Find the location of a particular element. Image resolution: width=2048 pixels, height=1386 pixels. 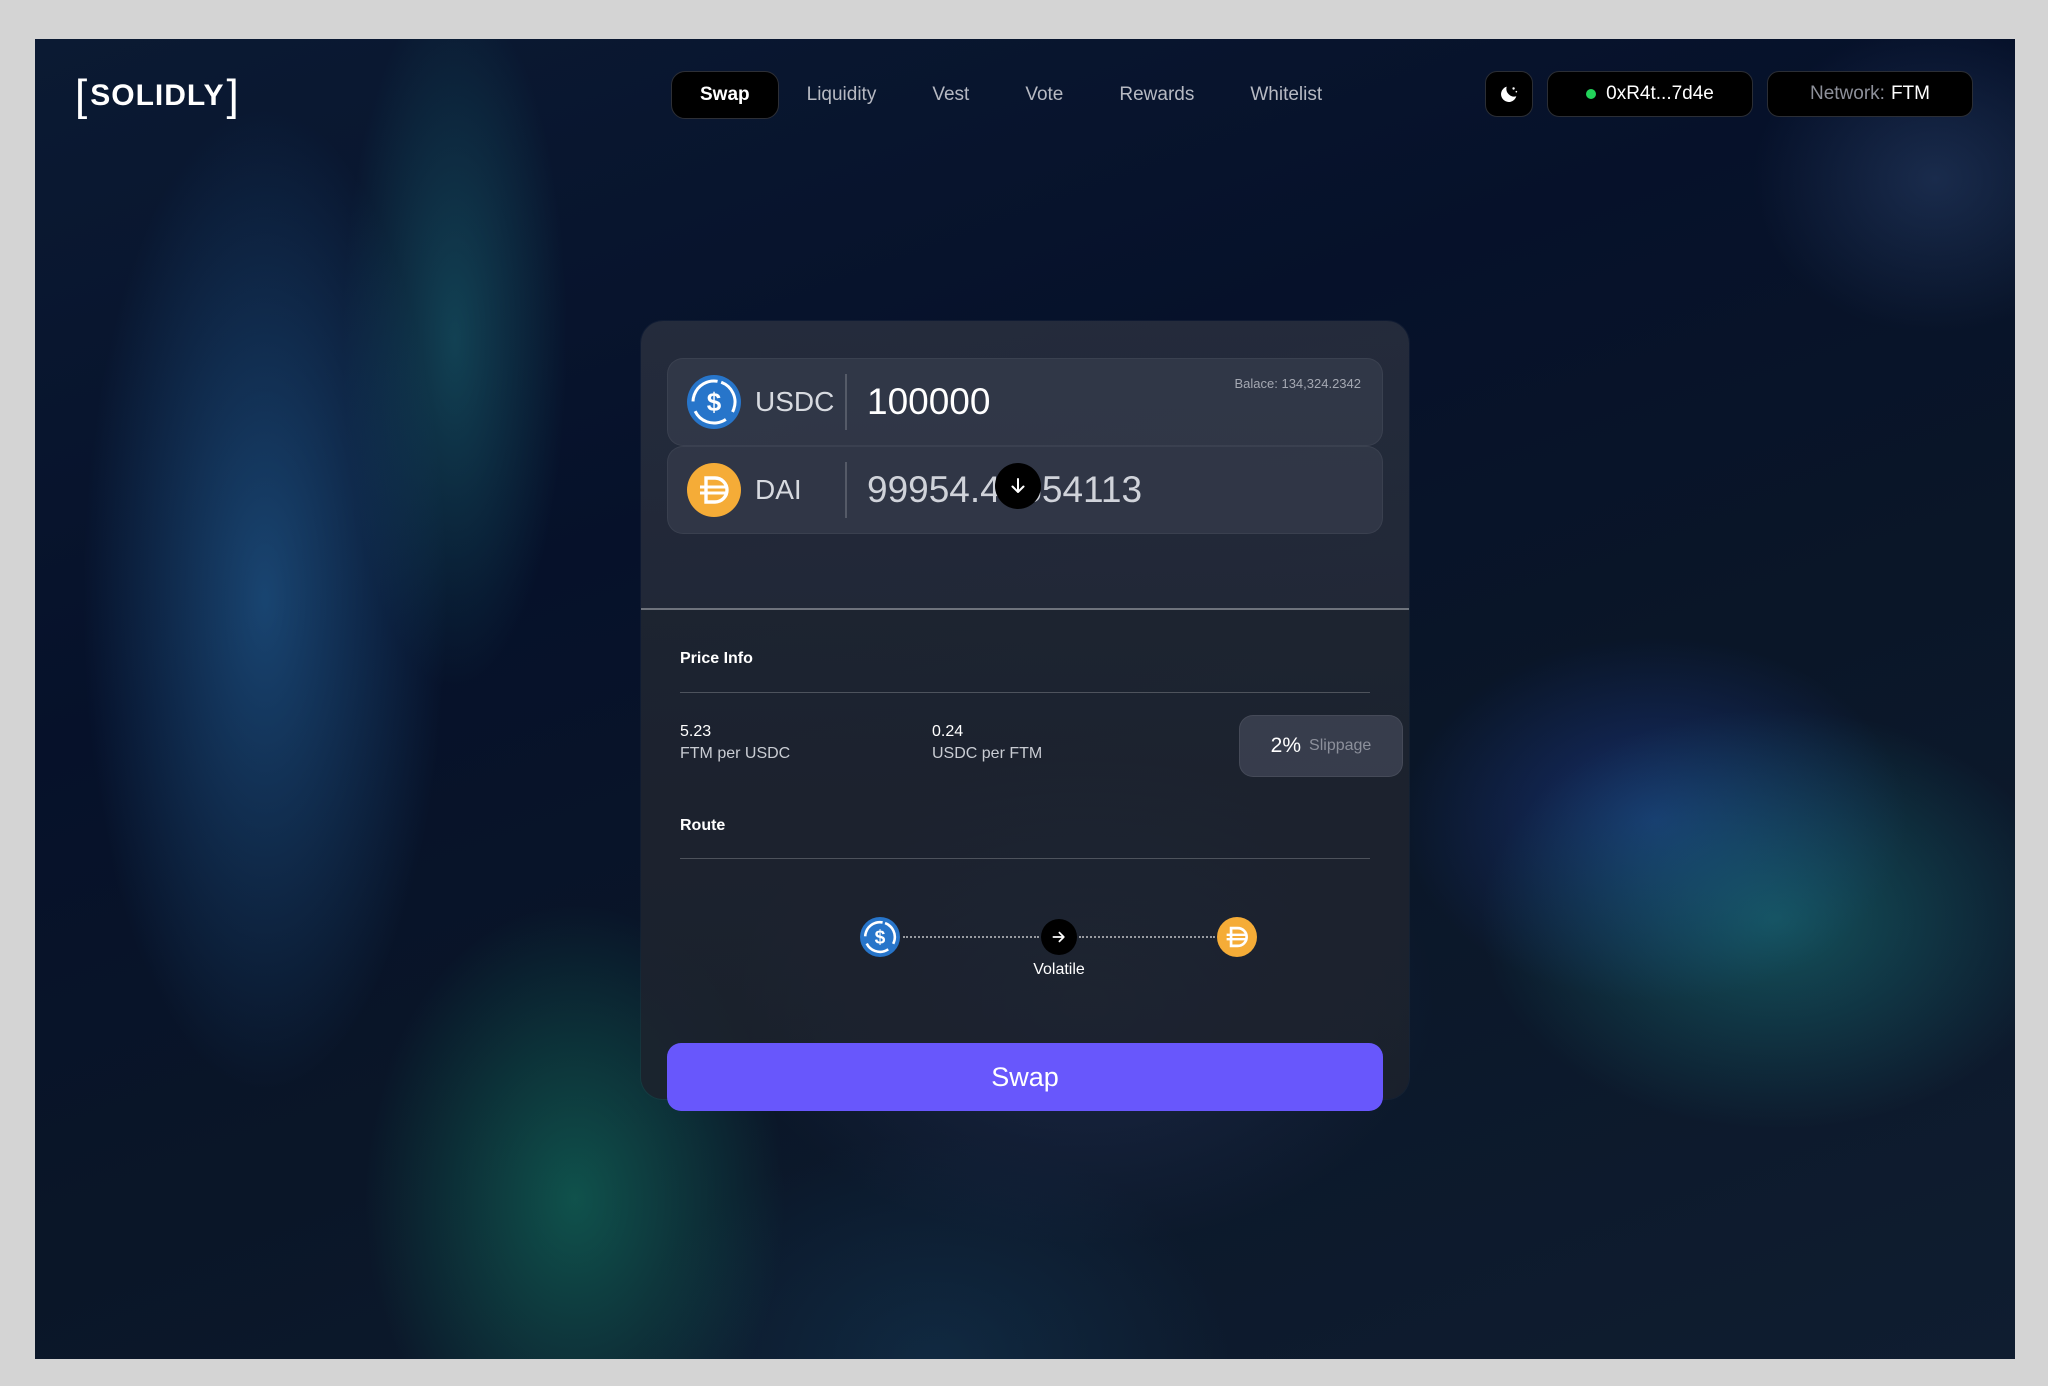

route-pool-type: Volatile is located at coordinates (1059, 969).